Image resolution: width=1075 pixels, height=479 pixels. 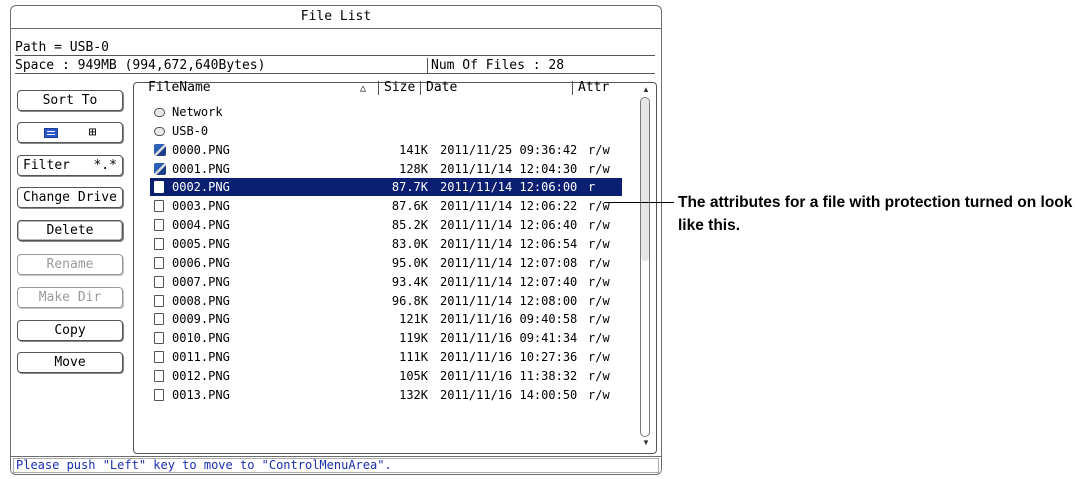 What do you see at coordinates (509, 262) in the screenshot?
I see `file-date: 2011/11/14 12:07:08` at bounding box center [509, 262].